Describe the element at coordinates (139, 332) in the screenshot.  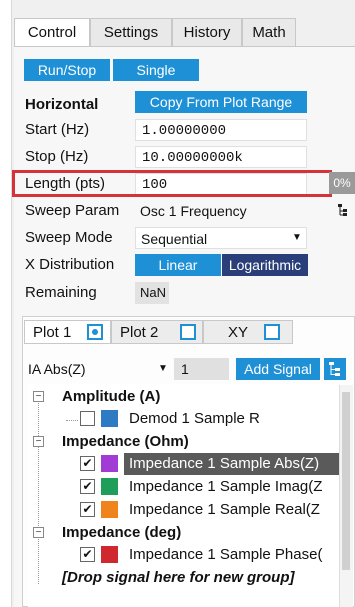
I see `plot2-tab-label: Plot 2` at that location.